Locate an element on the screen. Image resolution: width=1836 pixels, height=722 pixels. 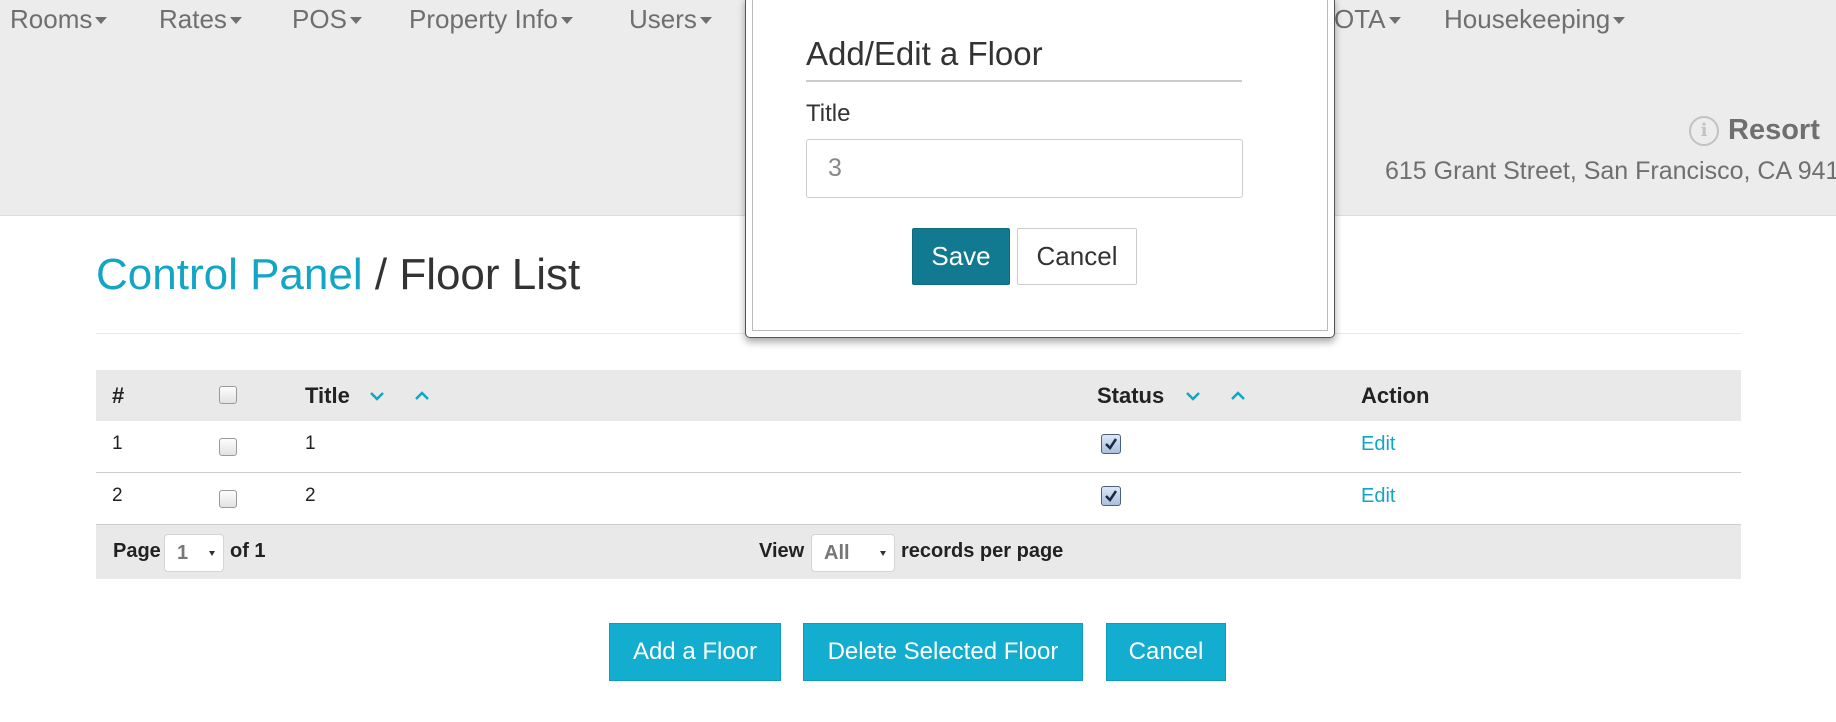
property-address: 615 Grant Street, San Francisco, CA 941 is located at coordinates (1610, 171).